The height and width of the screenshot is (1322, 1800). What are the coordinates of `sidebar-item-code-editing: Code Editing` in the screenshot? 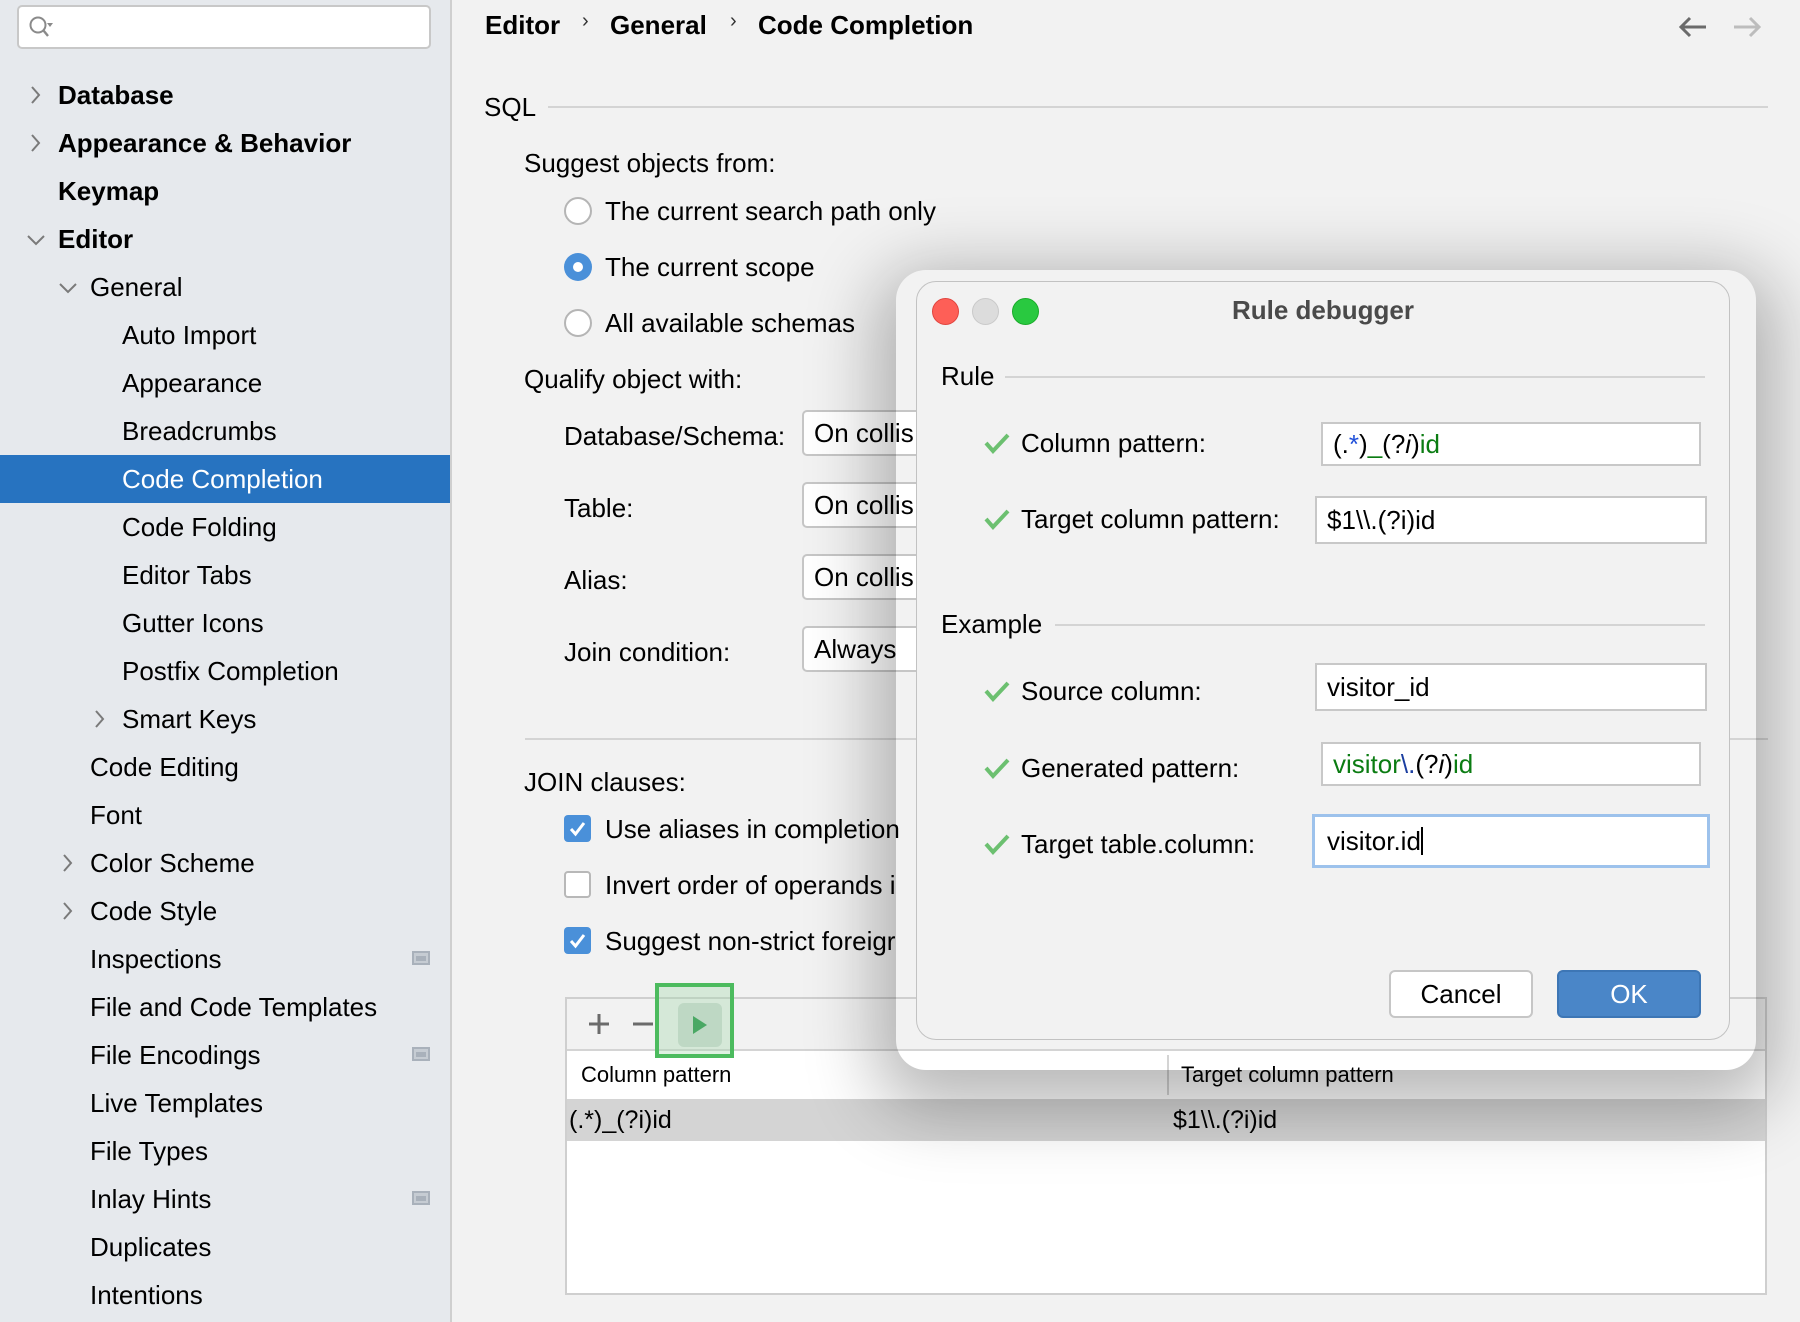 It's located at (225, 767).